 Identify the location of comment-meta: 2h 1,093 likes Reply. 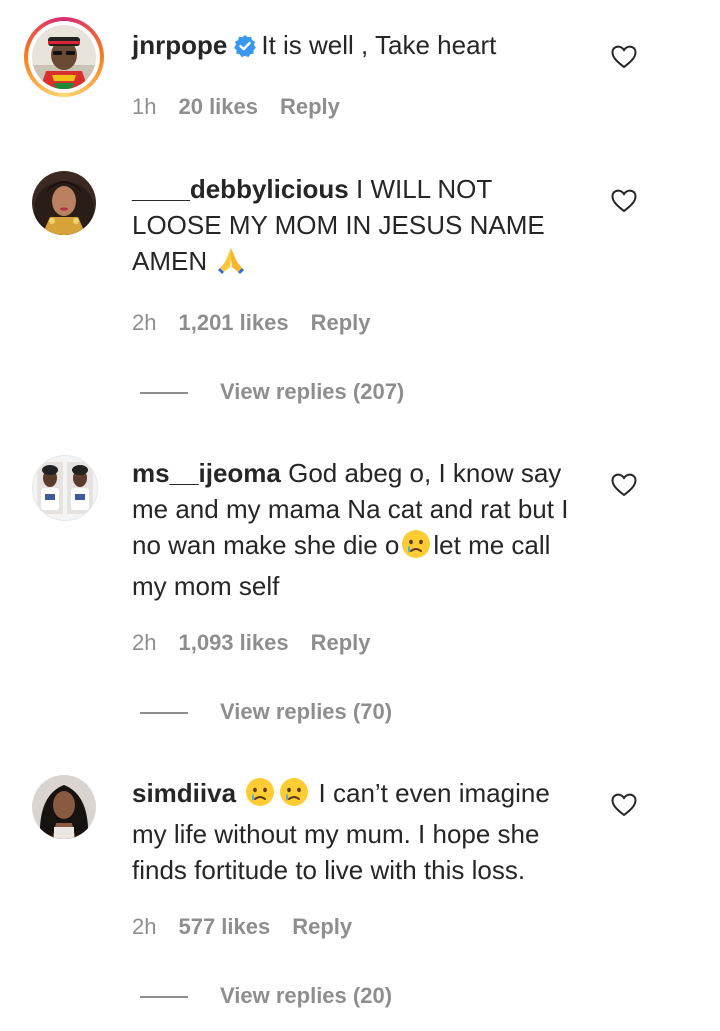
(262, 643).